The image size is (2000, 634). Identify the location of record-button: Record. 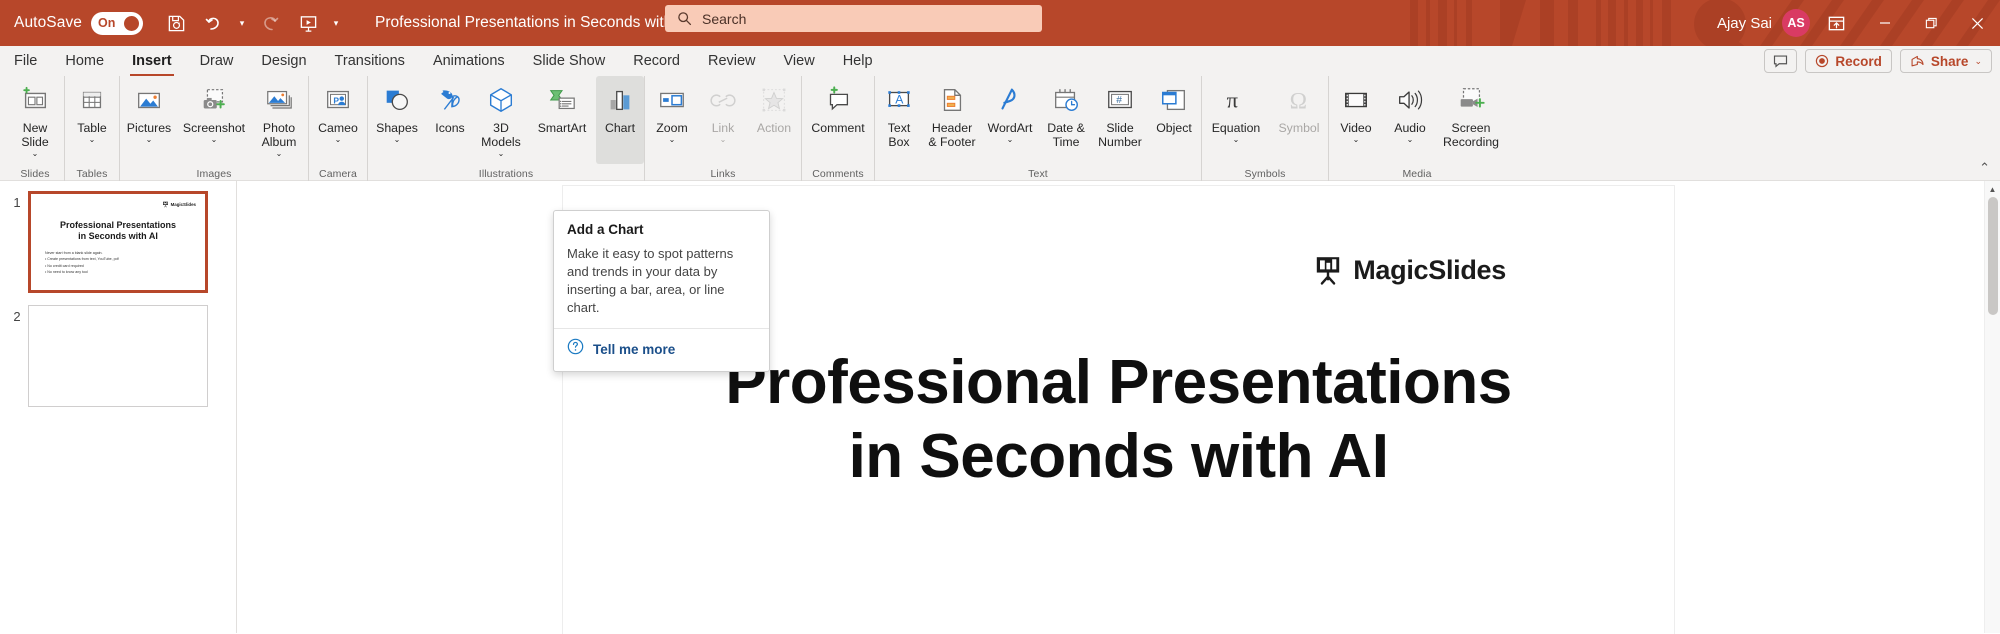
(1848, 61).